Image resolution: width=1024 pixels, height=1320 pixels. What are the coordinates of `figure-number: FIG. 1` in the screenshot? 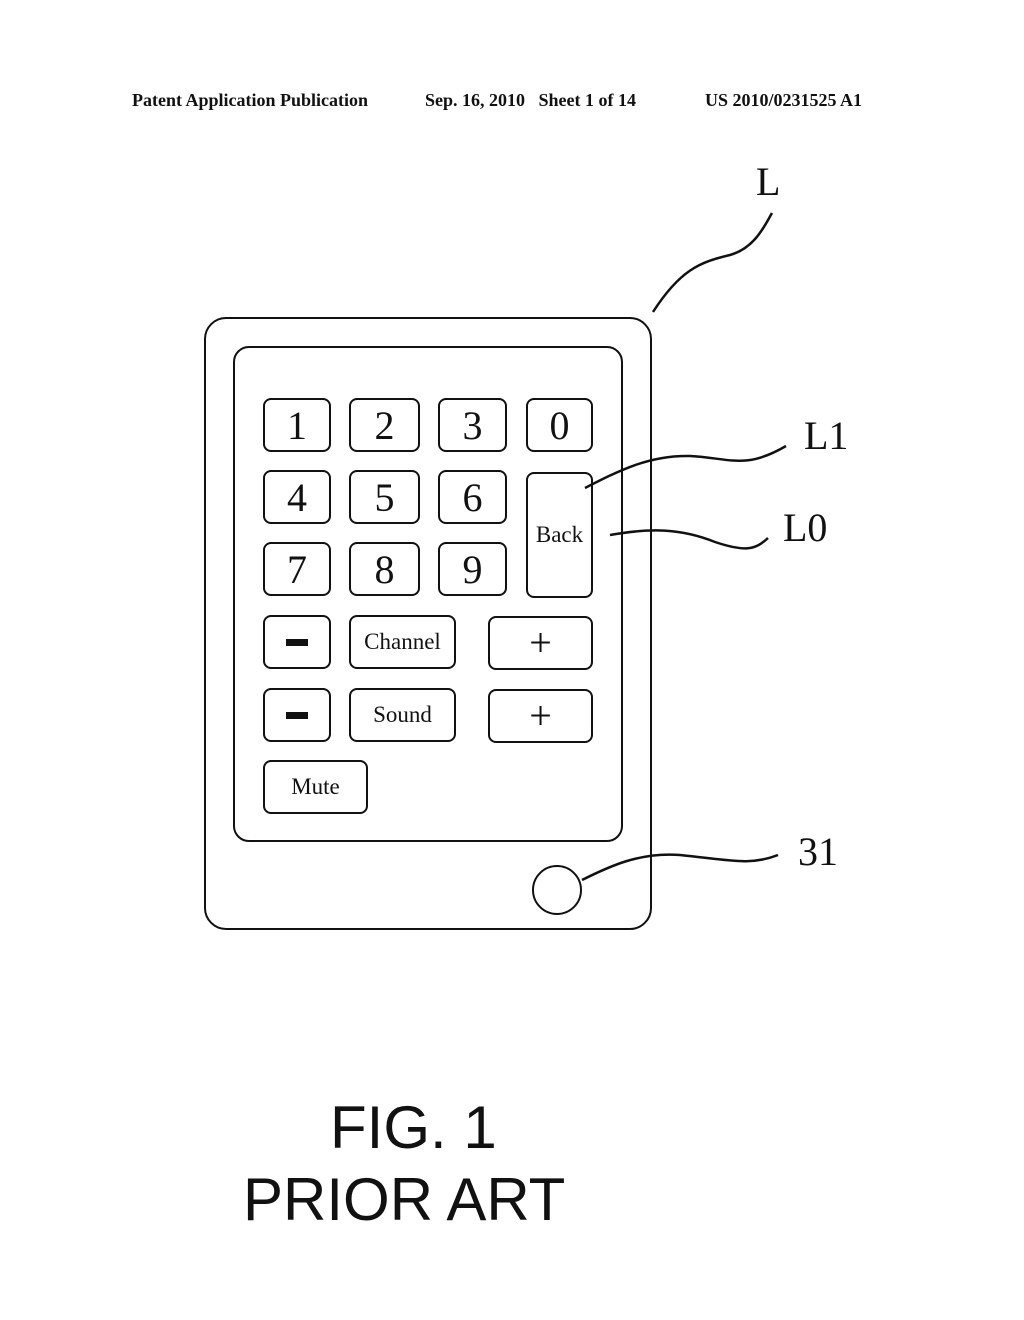 It's located at (413, 1127).